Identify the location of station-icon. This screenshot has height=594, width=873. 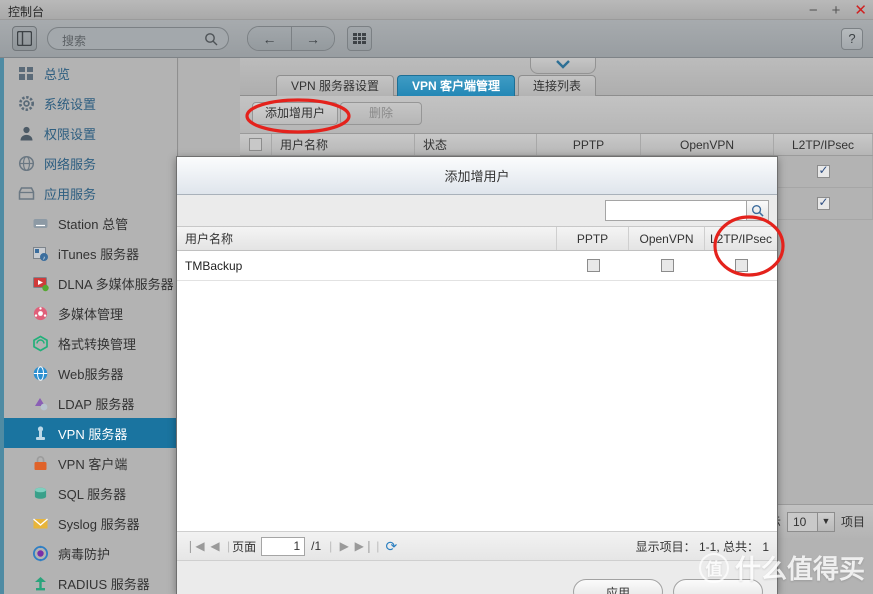
(40, 223).